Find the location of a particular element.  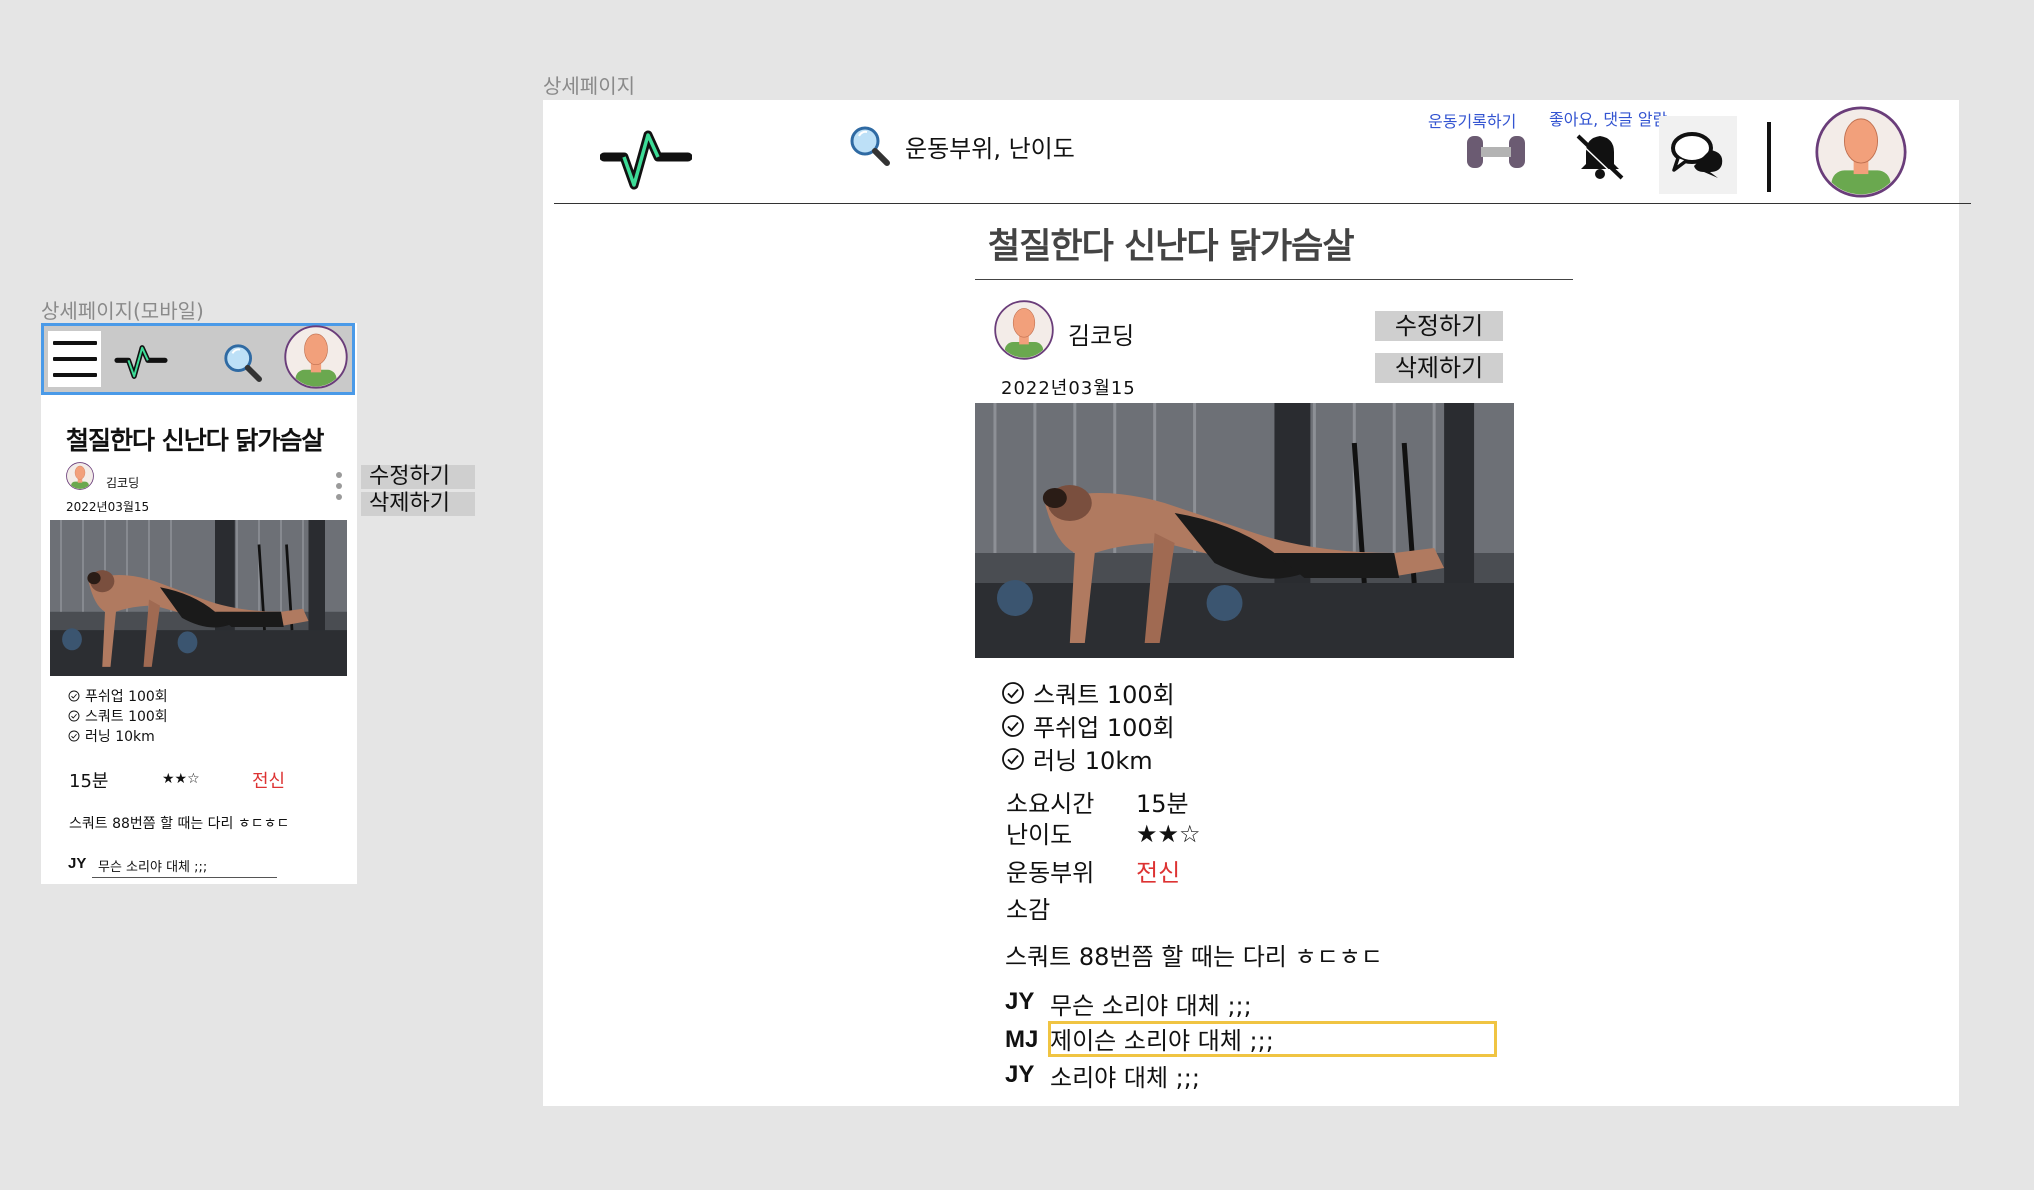

duration-value: 15분 is located at coordinates (89, 781).